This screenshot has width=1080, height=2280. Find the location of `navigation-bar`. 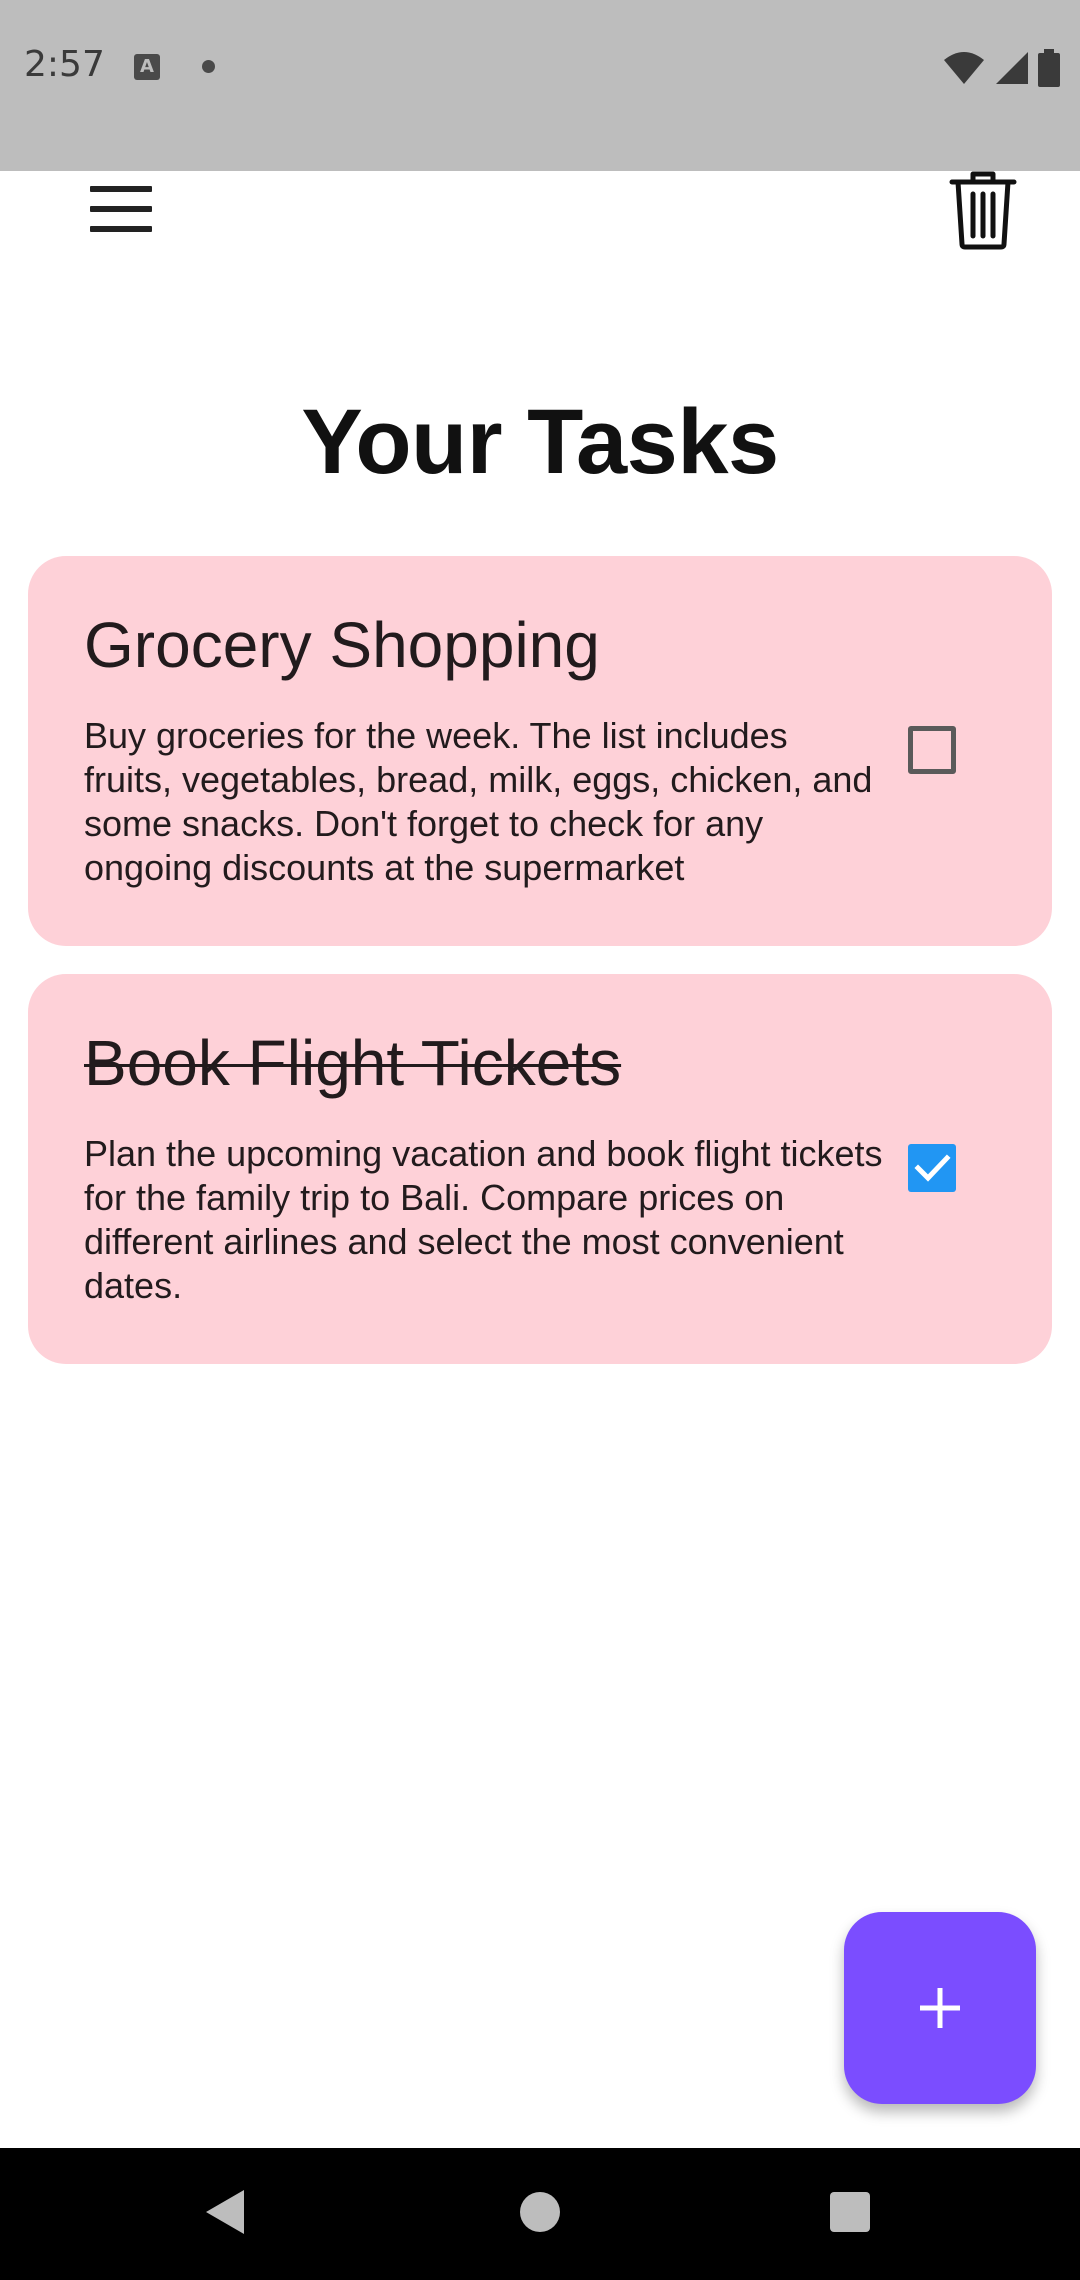

navigation-bar is located at coordinates (540, 2214).